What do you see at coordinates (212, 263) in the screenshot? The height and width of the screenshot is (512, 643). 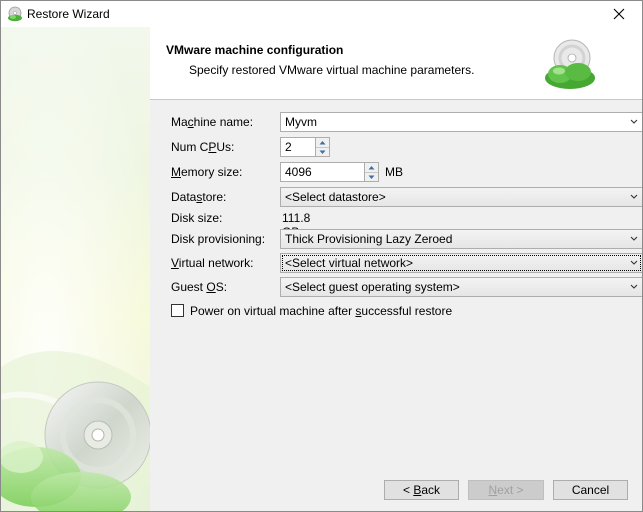 I see `virtual-network-label: Virtual network:` at bounding box center [212, 263].